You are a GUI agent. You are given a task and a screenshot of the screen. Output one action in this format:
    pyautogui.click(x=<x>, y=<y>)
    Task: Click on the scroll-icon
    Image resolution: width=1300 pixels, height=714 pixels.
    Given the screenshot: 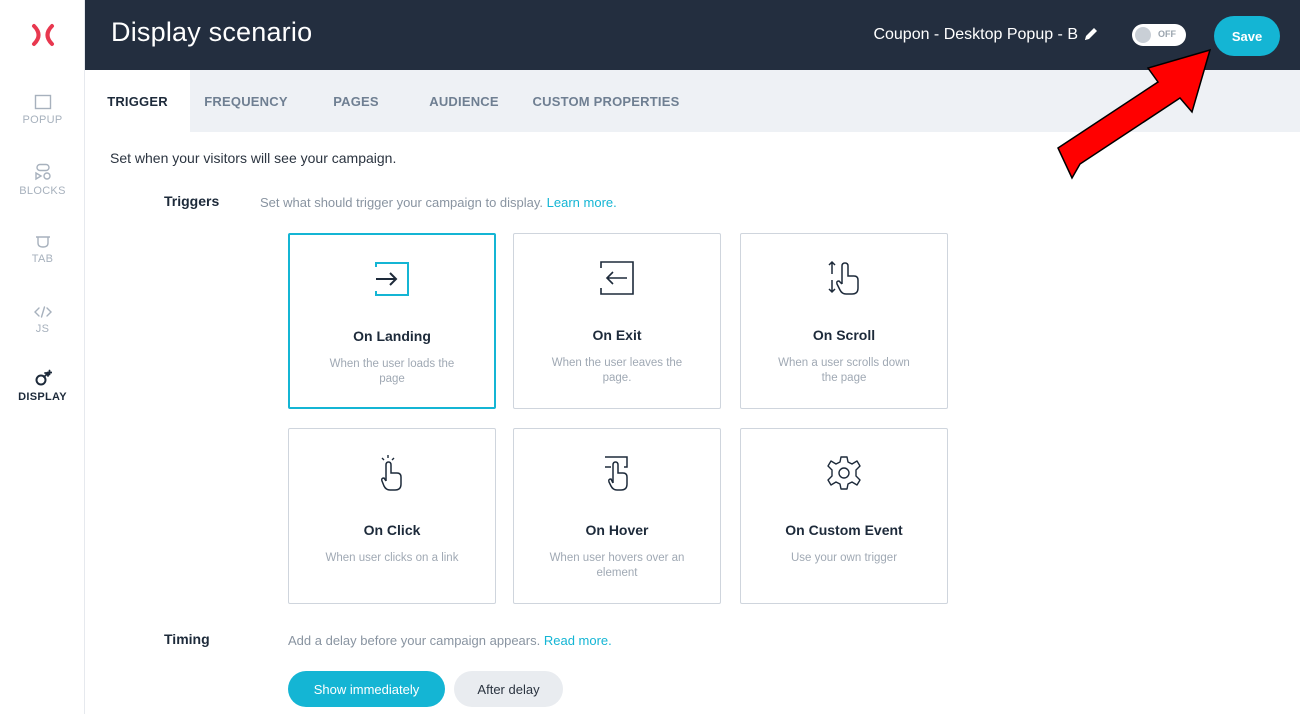 What is the action you would take?
    pyautogui.click(x=843, y=277)
    